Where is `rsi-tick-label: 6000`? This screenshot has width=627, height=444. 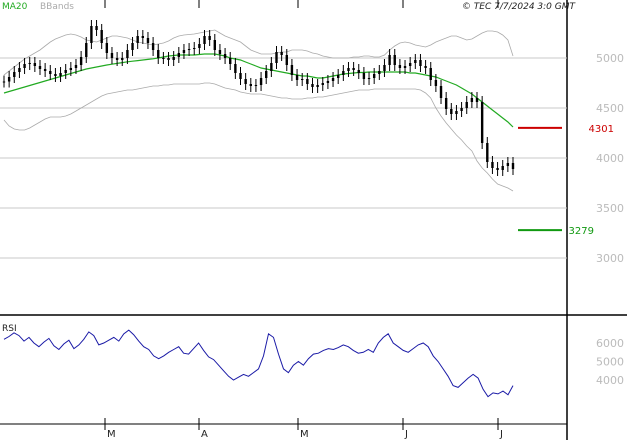 rsi-tick-label: 6000 is located at coordinates (610, 343).